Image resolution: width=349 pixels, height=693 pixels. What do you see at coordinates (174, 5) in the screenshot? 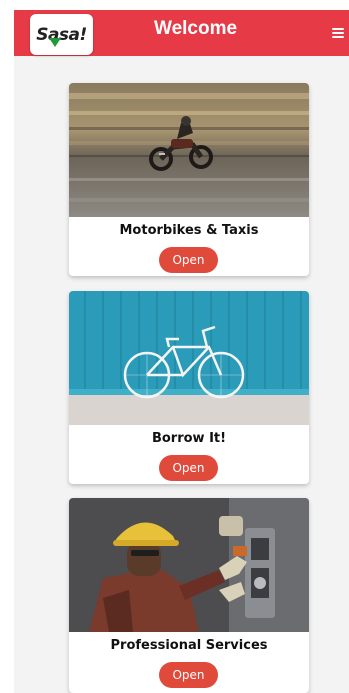
I see `window-top-edge` at bounding box center [174, 5].